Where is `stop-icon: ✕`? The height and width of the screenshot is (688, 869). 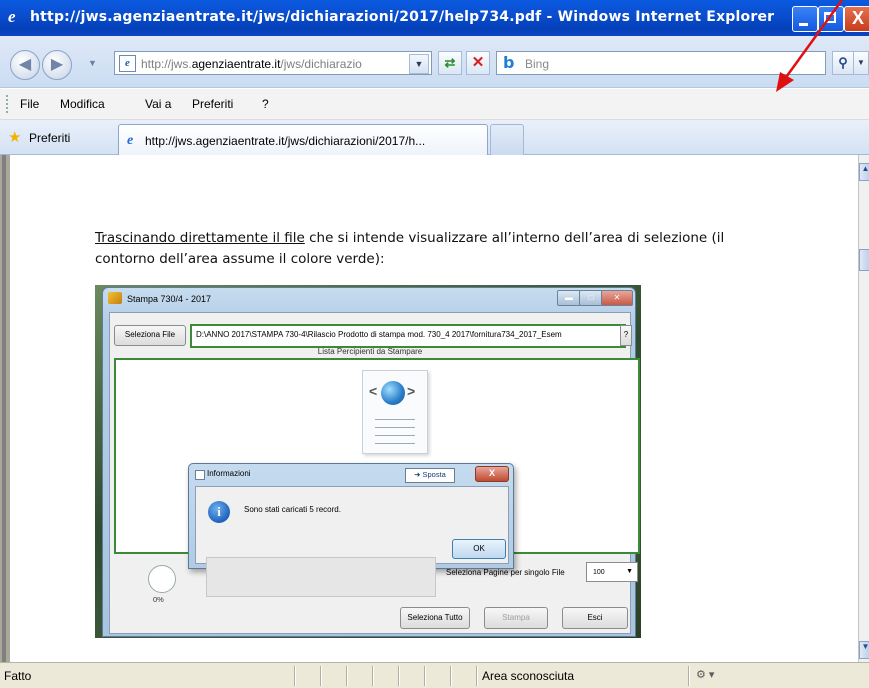 stop-icon: ✕ is located at coordinates (478, 62).